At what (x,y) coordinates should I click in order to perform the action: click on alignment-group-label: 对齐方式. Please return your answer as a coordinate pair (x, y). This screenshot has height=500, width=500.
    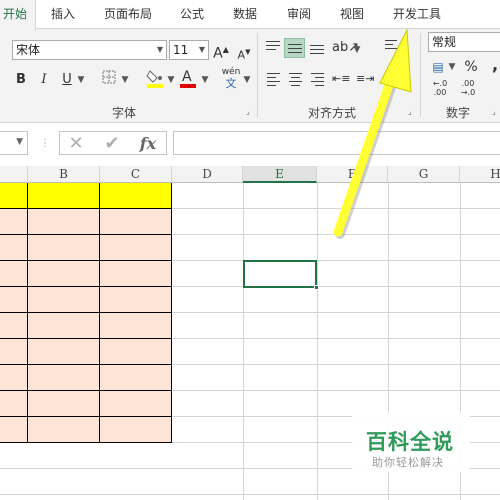
    Looking at the image, I should click on (332, 113).